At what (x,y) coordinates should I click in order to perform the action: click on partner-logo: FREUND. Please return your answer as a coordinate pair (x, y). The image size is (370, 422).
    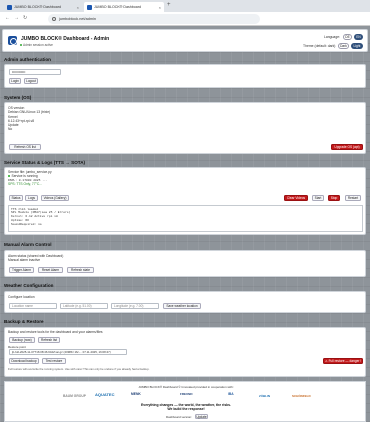
    Looking at the image, I should click on (186, 394).